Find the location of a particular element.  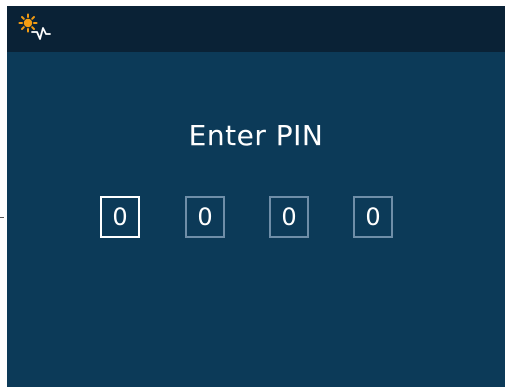

pin-digit-3: 0 is located at coordinates (289, 217).